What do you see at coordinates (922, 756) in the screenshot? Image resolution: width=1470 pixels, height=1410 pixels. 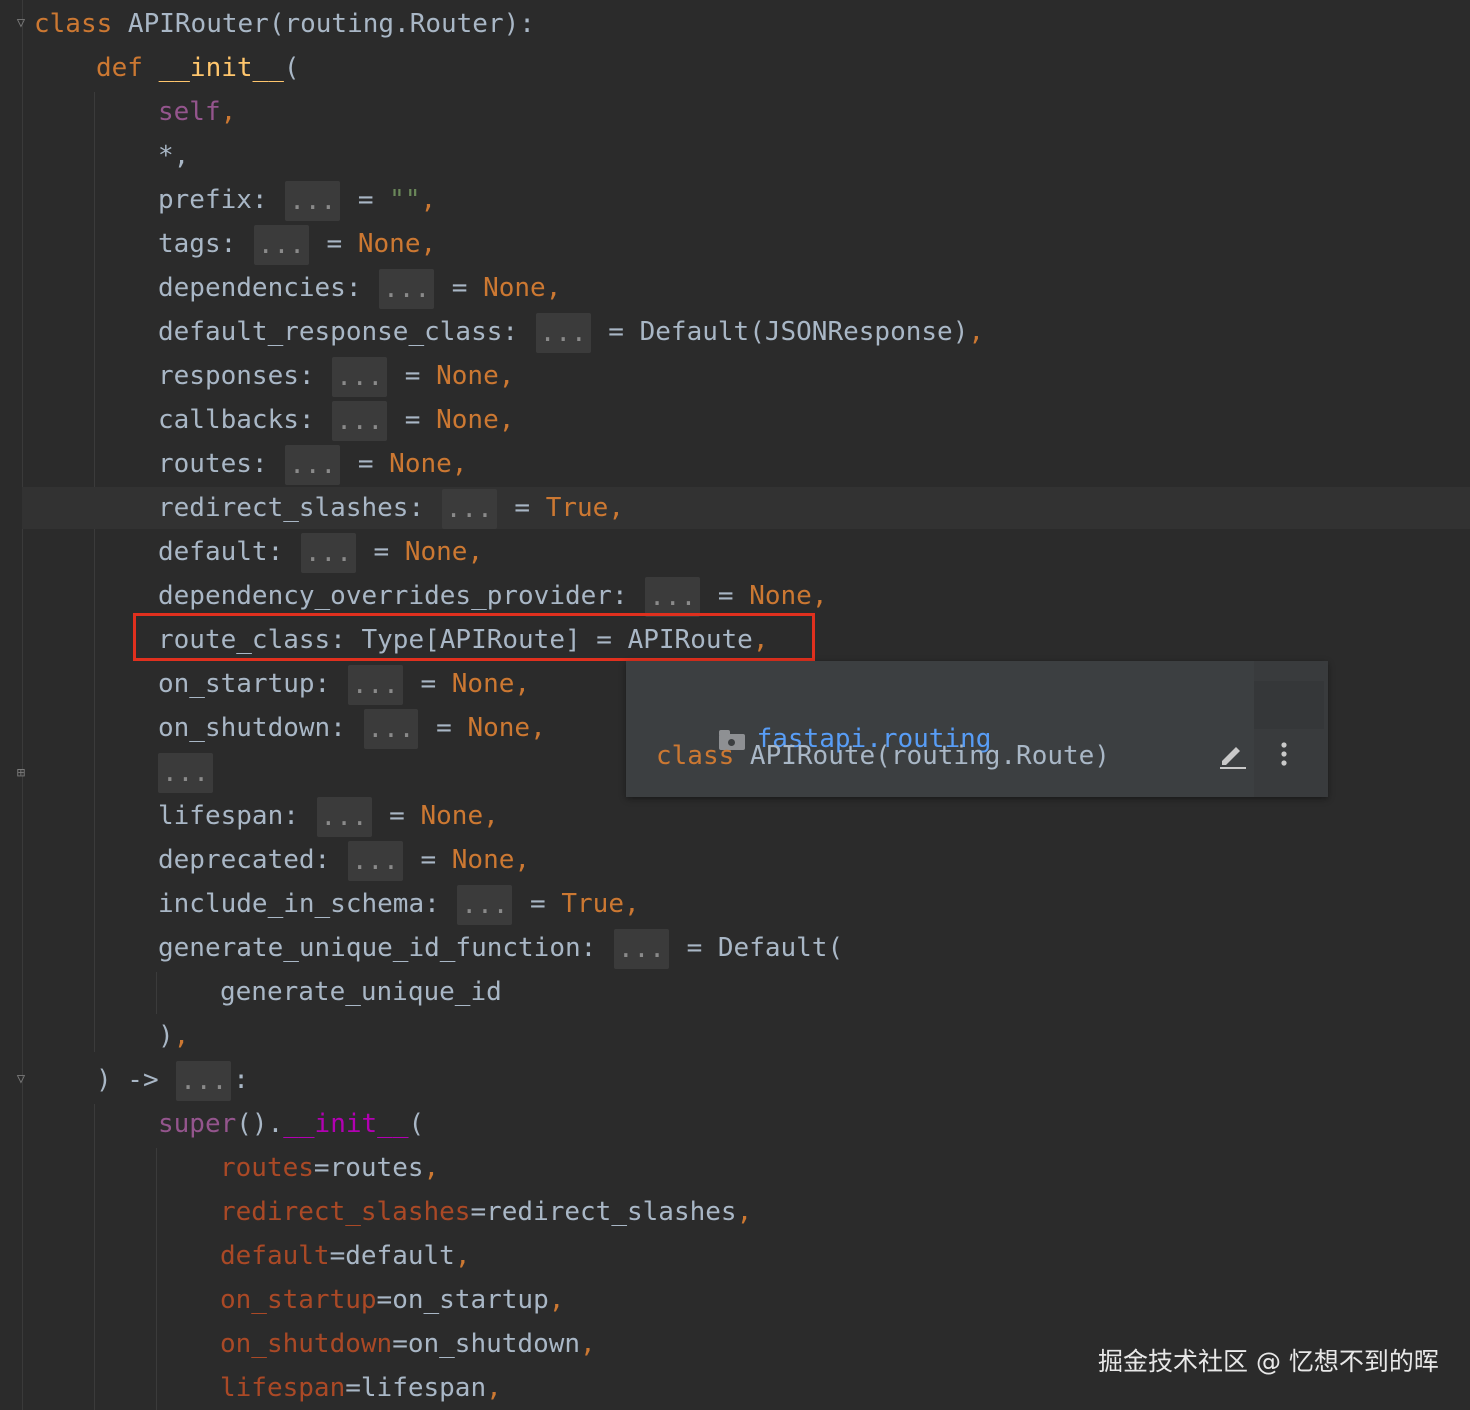 I see `class-signature: APIRoute(routing.Route)` at bounding box center [922, 756].